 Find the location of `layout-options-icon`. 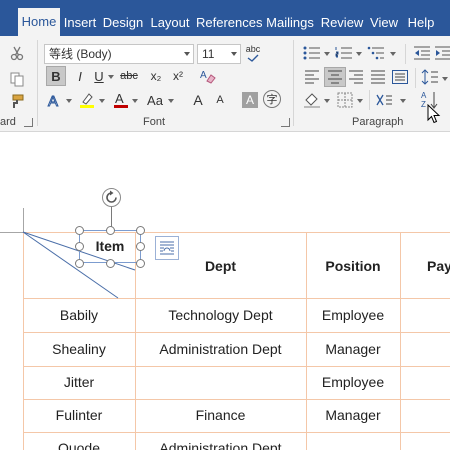

layout-options-icon is located at coordinates (167, 248).